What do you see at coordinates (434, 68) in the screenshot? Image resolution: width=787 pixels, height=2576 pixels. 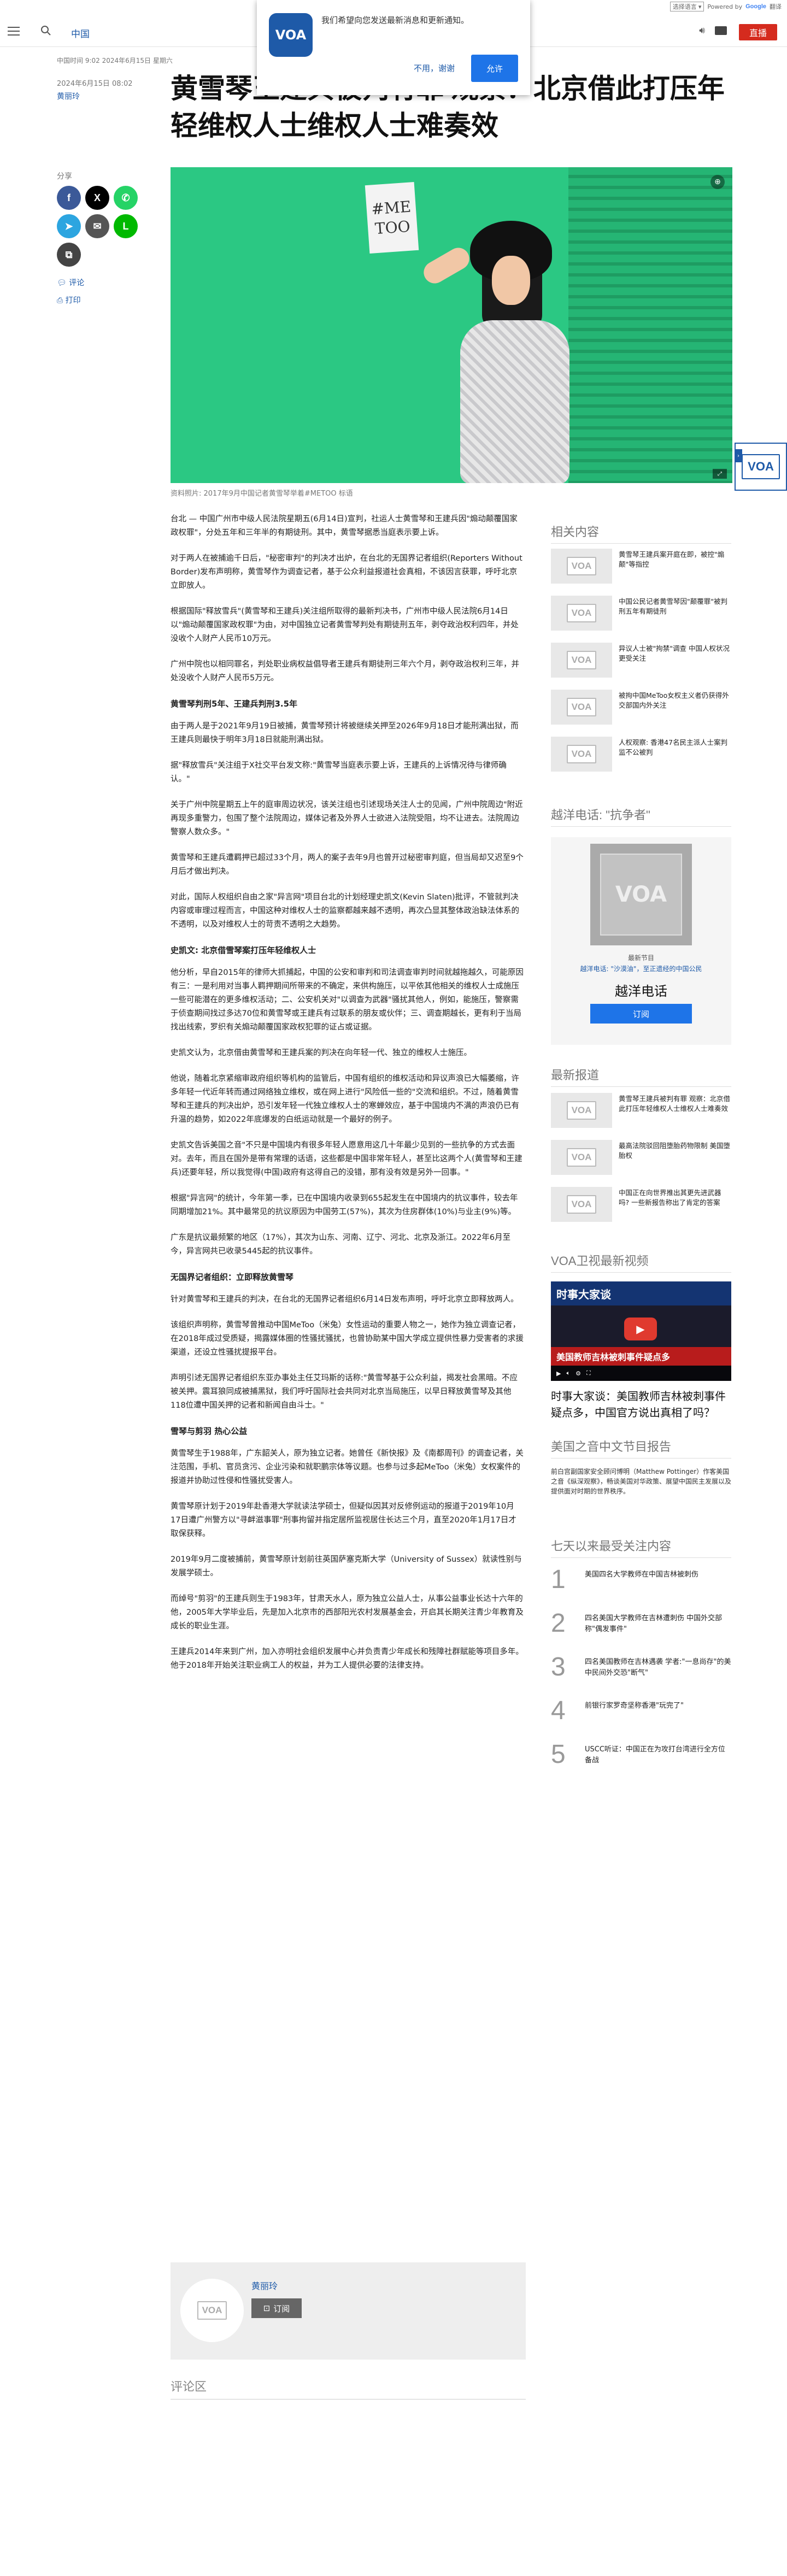 I see `notification-deny-button: 不用，谢谢` at bounding box center [434, 68].